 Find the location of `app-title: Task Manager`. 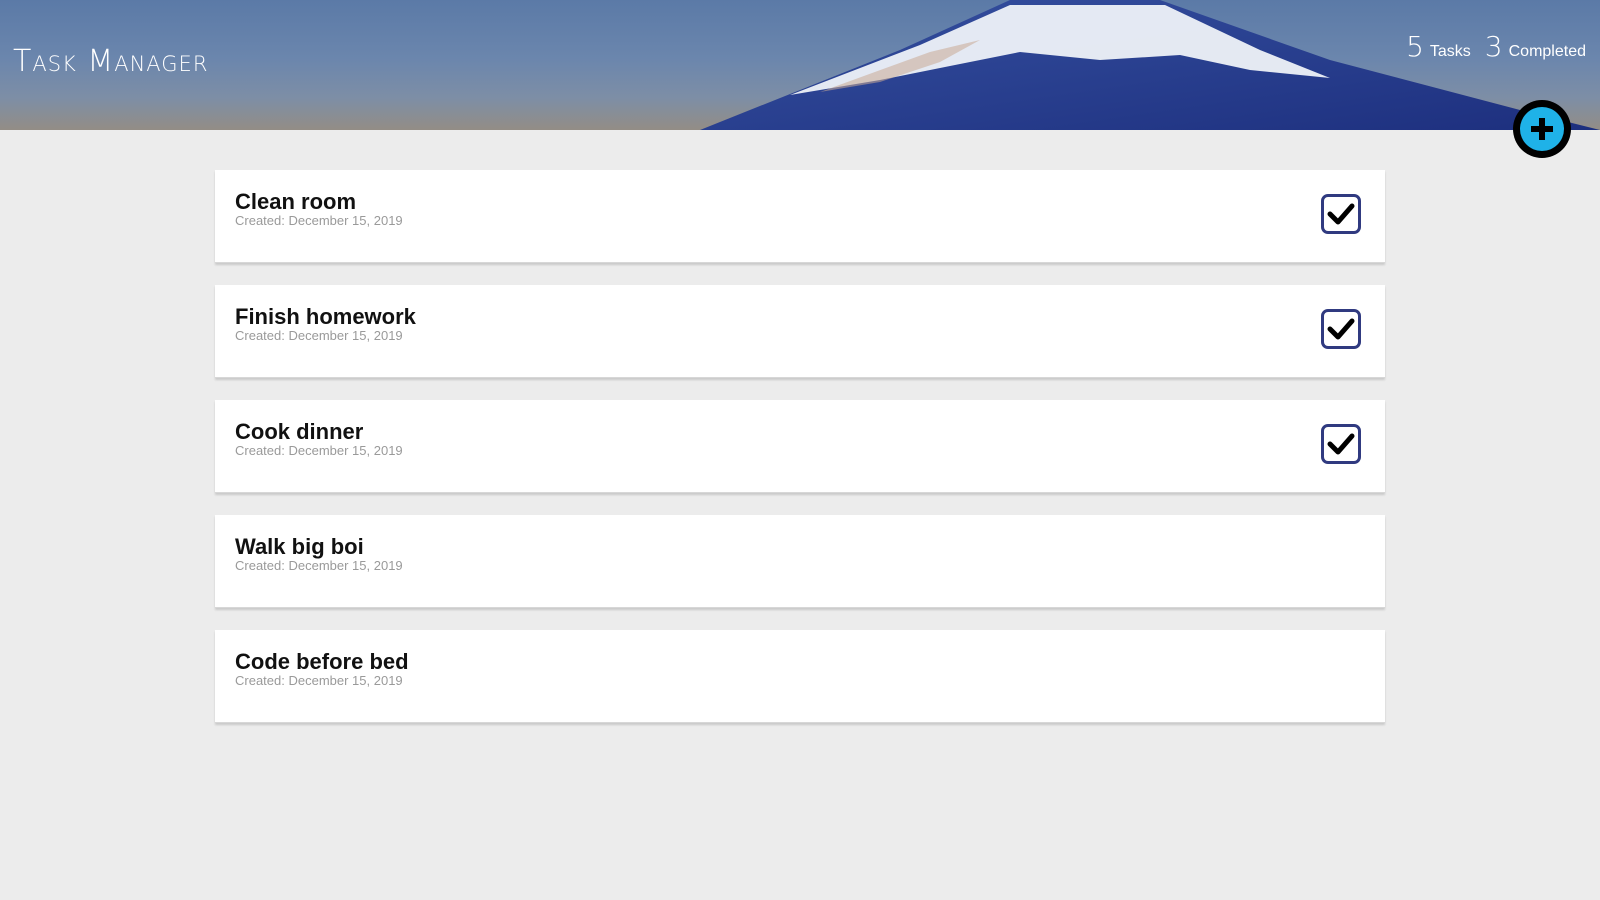

app-title: Task Manager is located at coordinates (111, 61).